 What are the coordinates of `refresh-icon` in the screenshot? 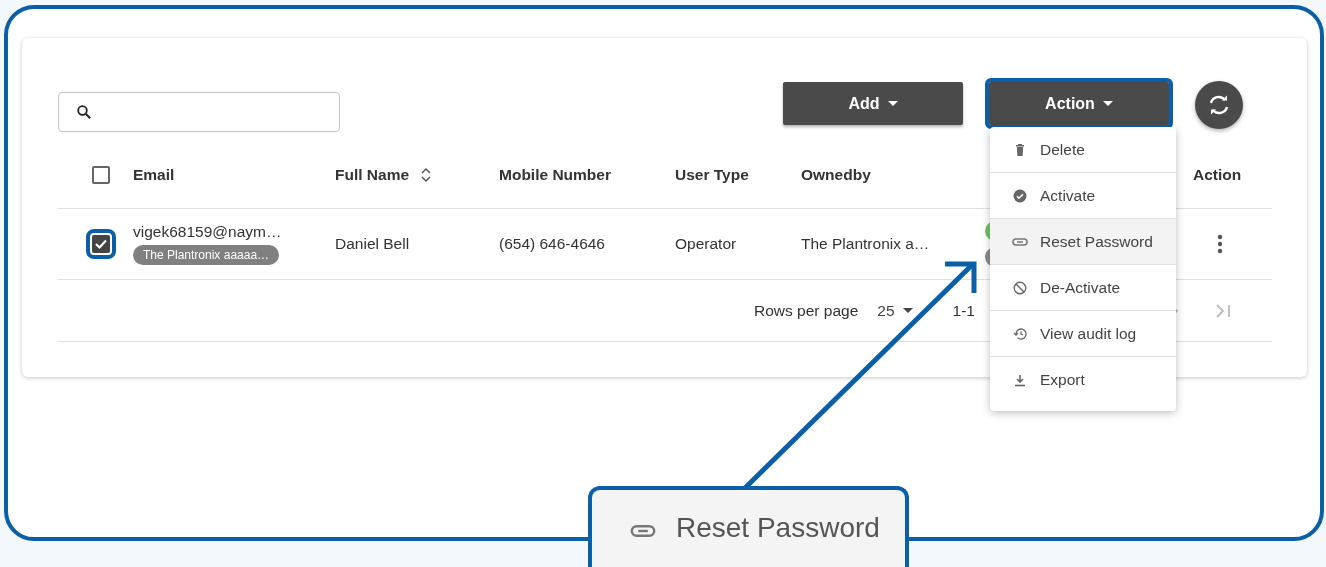 It's located at (1219, 105).